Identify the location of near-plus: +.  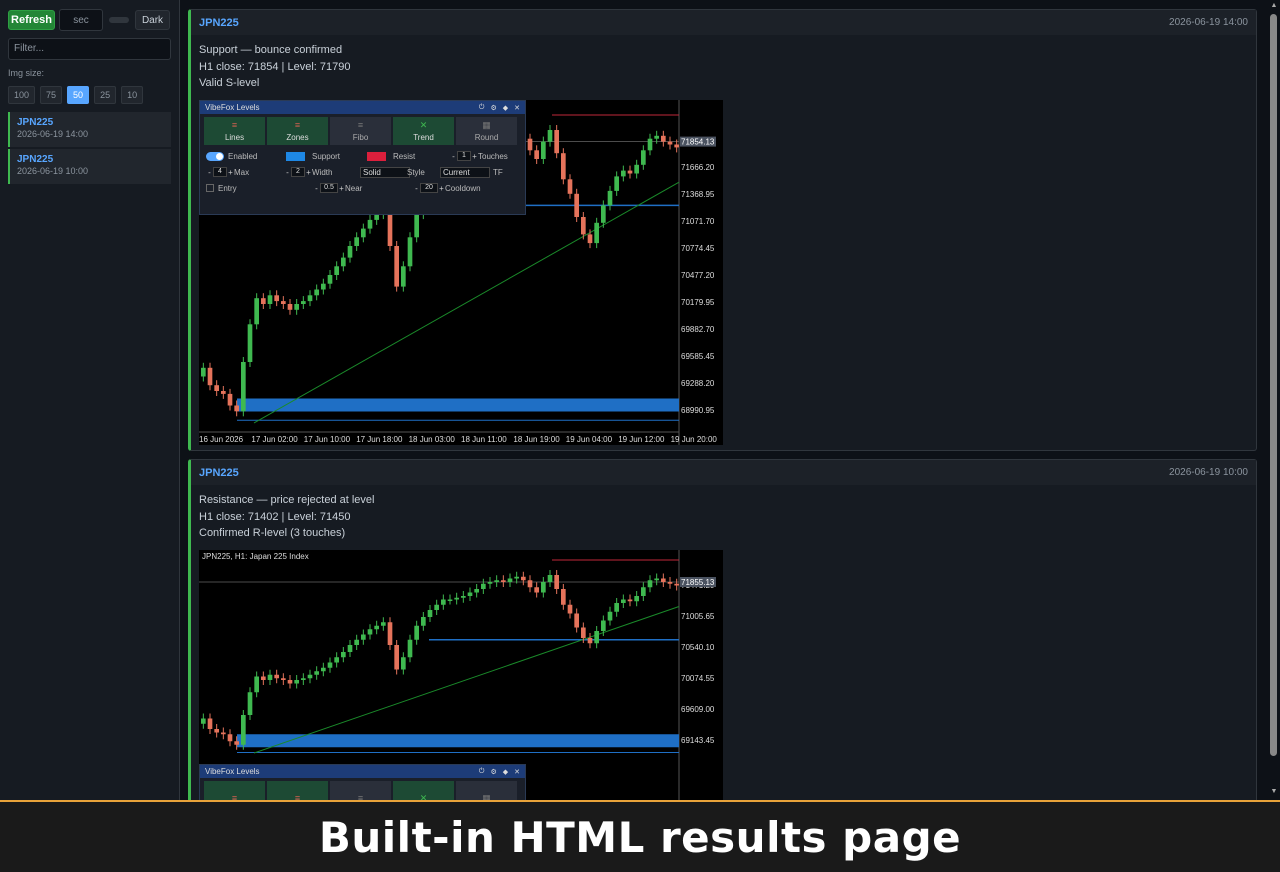
(341, 188).